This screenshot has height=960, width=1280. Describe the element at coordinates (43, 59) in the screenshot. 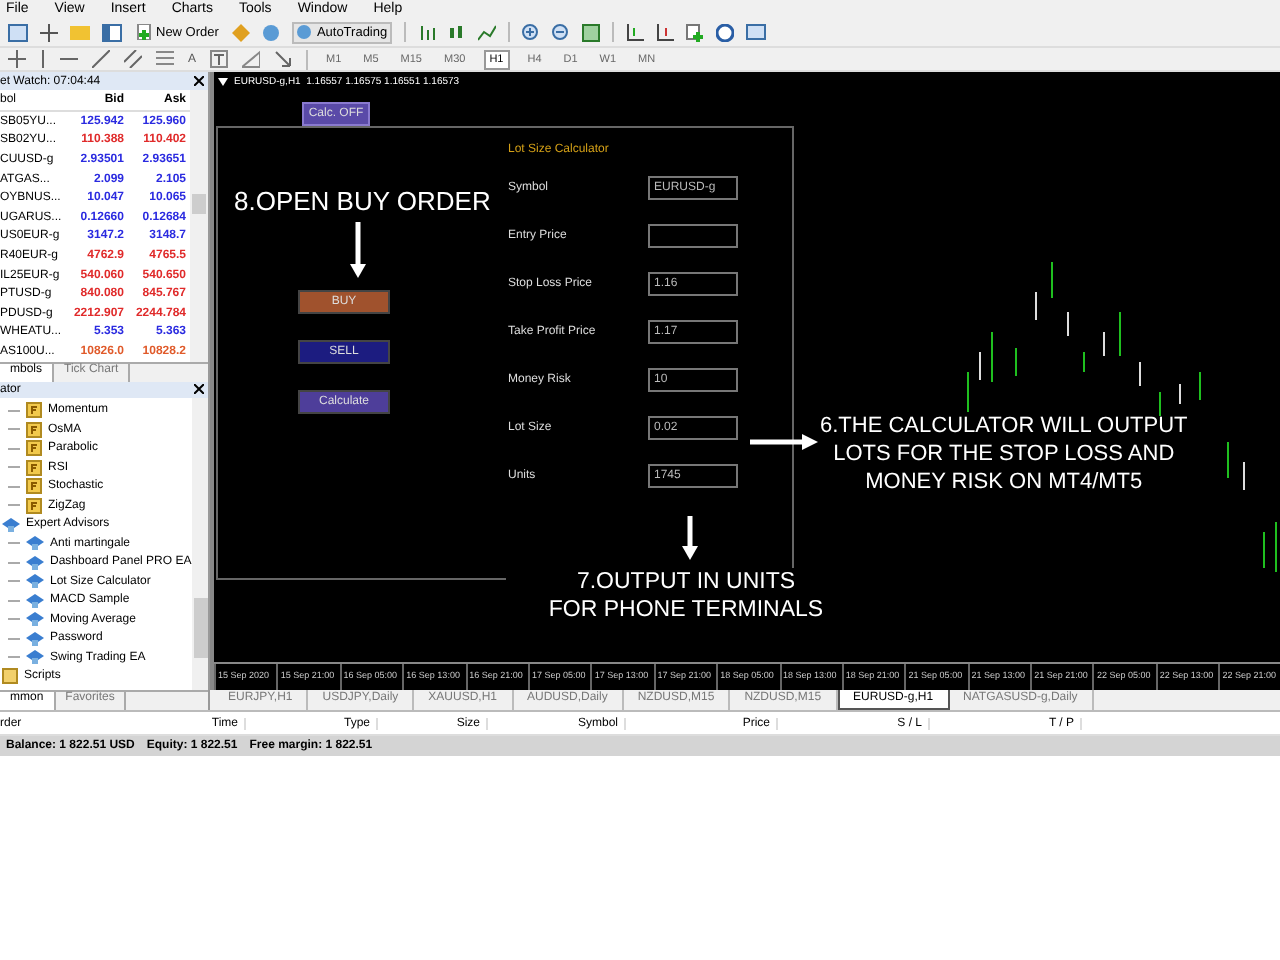

I see `vertical-line-icon` at that location.